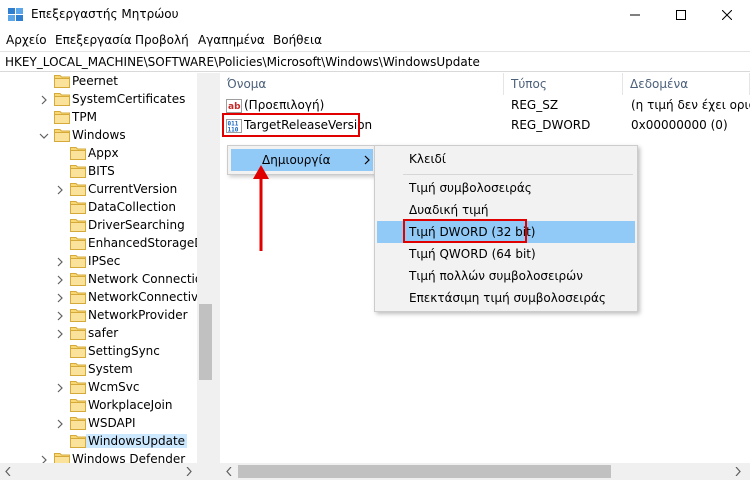 This screenshot has width=750, height=480. I want to click on tree-item-label: WindowsUpdate, so click(137, 441).